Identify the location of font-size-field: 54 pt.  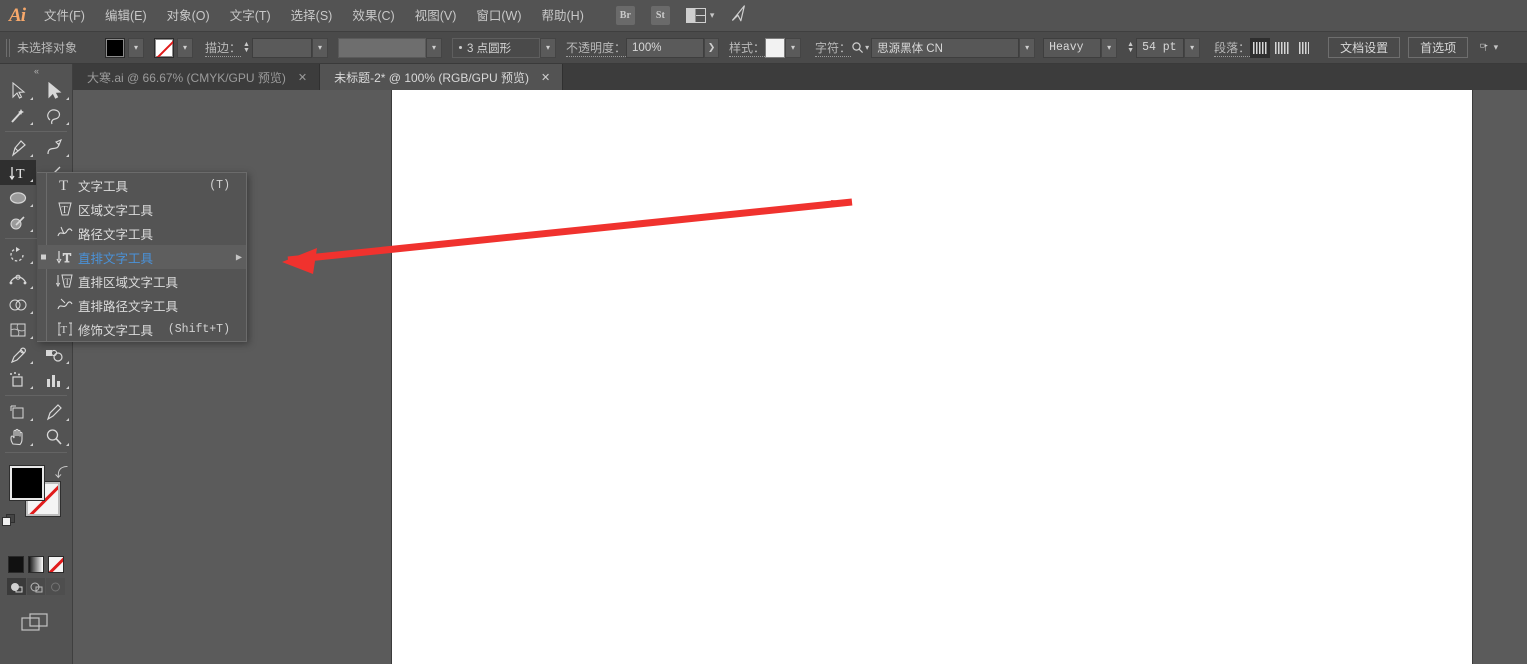
(1160, 47).